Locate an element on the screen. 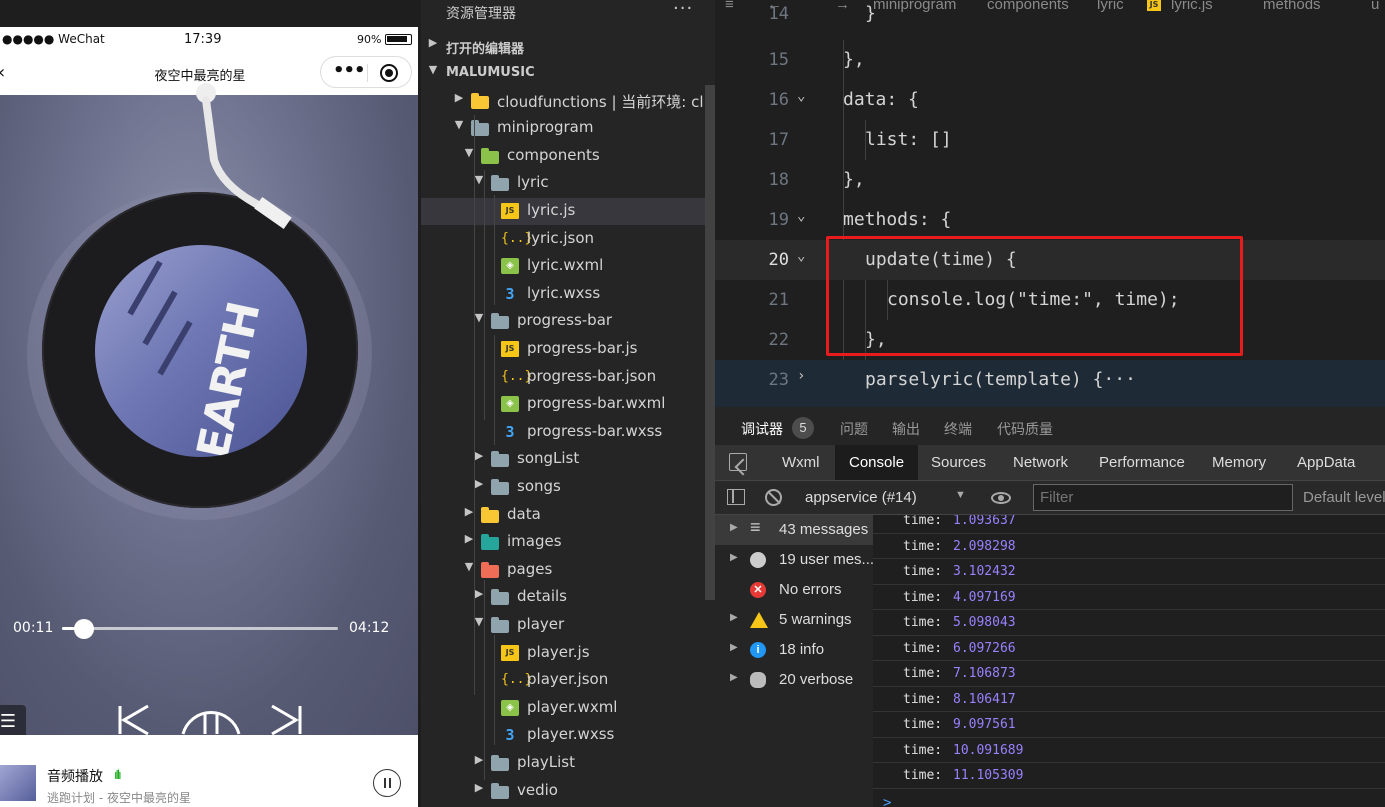 This screenshot has width=1385, height=807. file-label: player.json is located at coordinates (568, 679).